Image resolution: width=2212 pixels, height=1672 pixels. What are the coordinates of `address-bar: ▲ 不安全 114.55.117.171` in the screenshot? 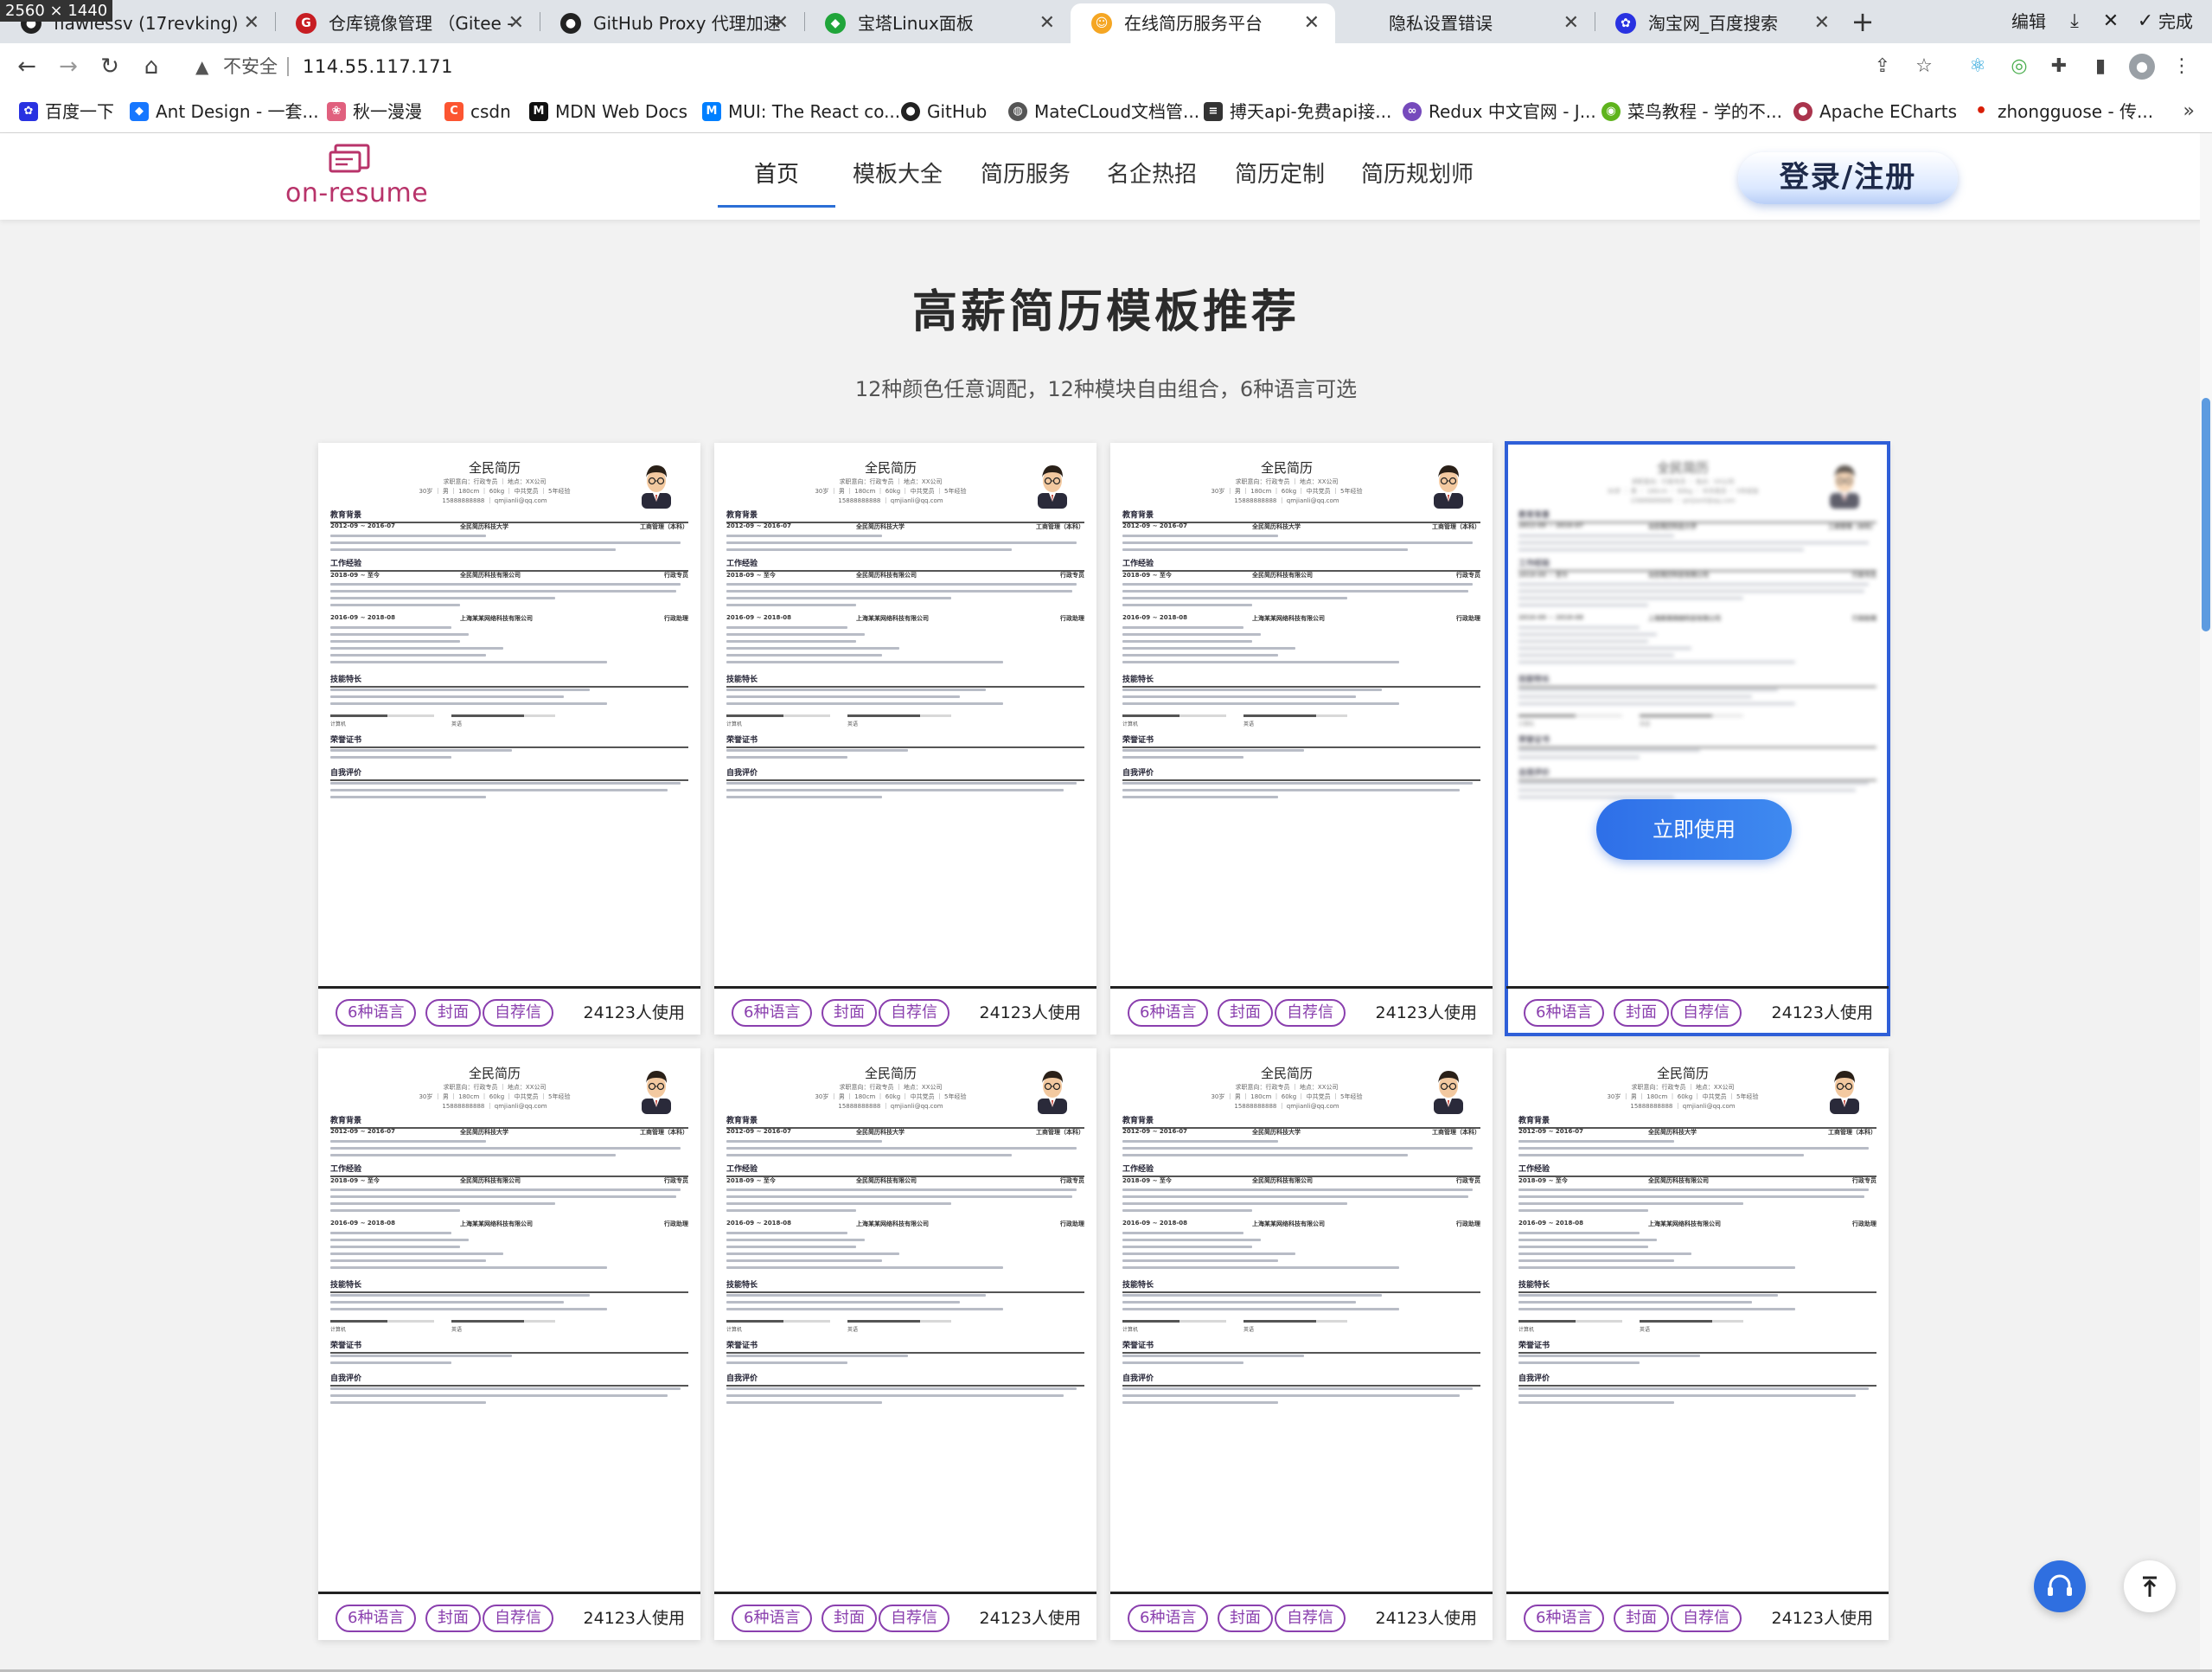 It's located at (1043, 66).